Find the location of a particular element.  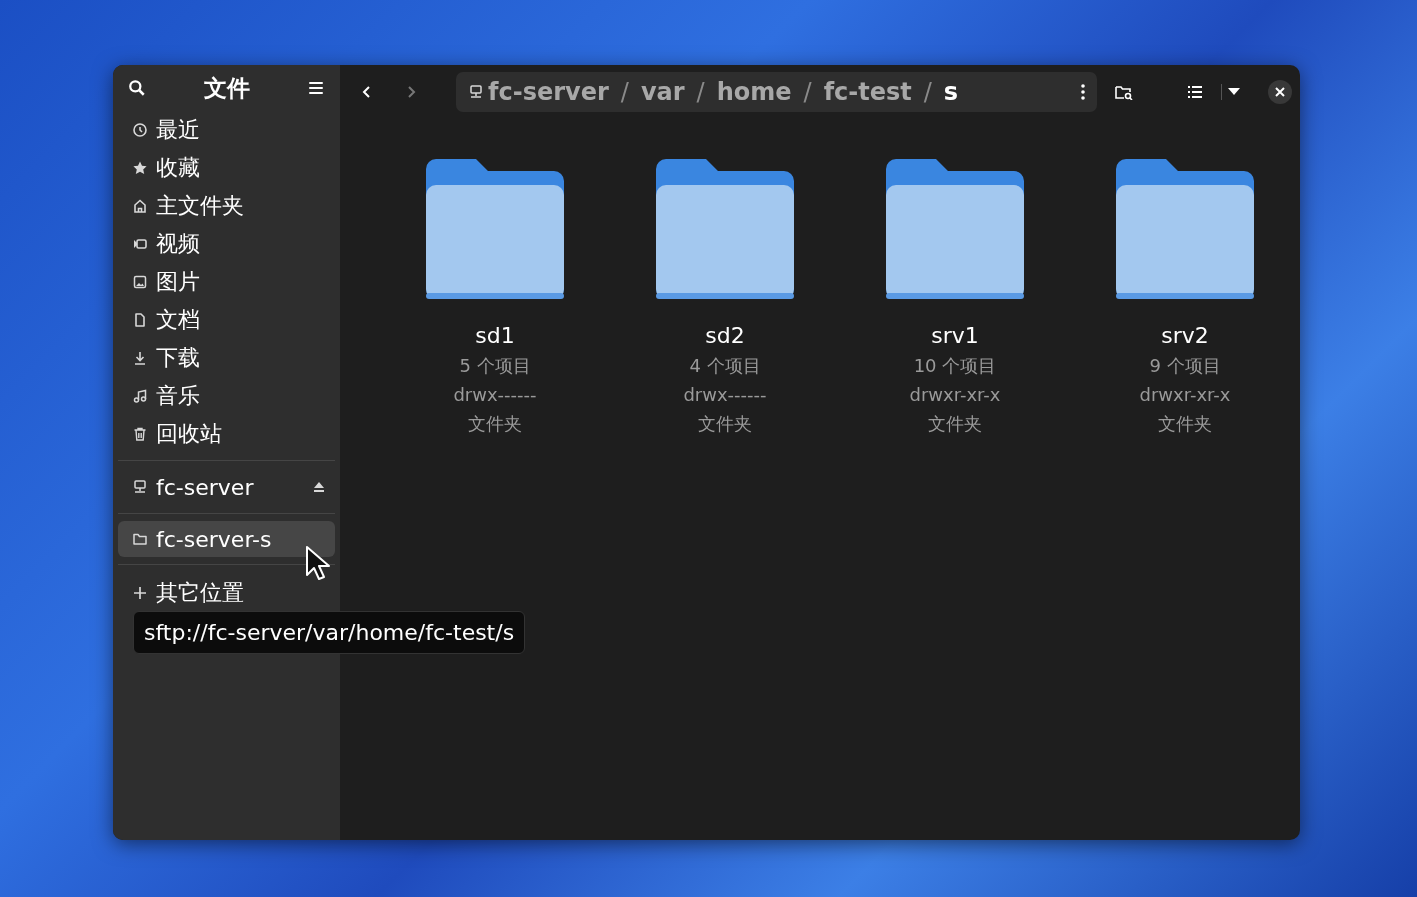

path-segment: fc-server is located at coordinates (548, 92).